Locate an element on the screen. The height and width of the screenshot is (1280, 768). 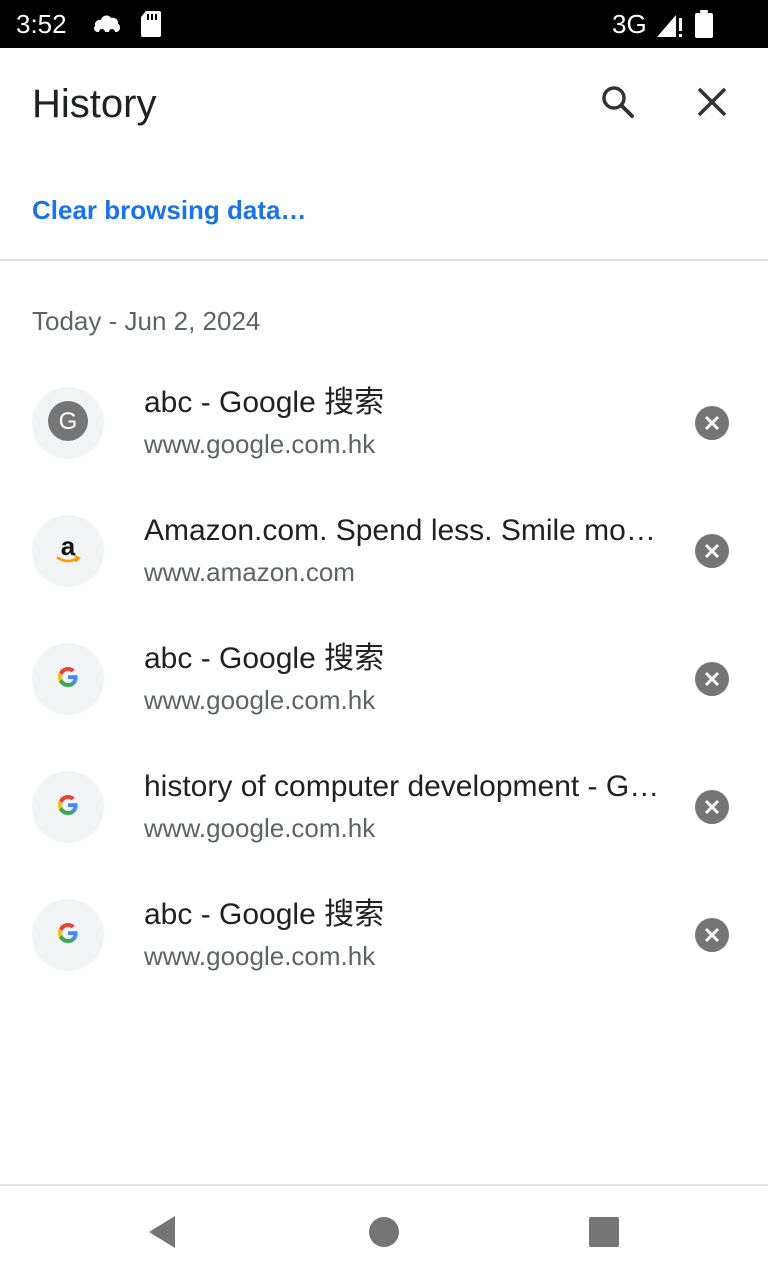
svg-text: G is located at coordinates (68, 421).